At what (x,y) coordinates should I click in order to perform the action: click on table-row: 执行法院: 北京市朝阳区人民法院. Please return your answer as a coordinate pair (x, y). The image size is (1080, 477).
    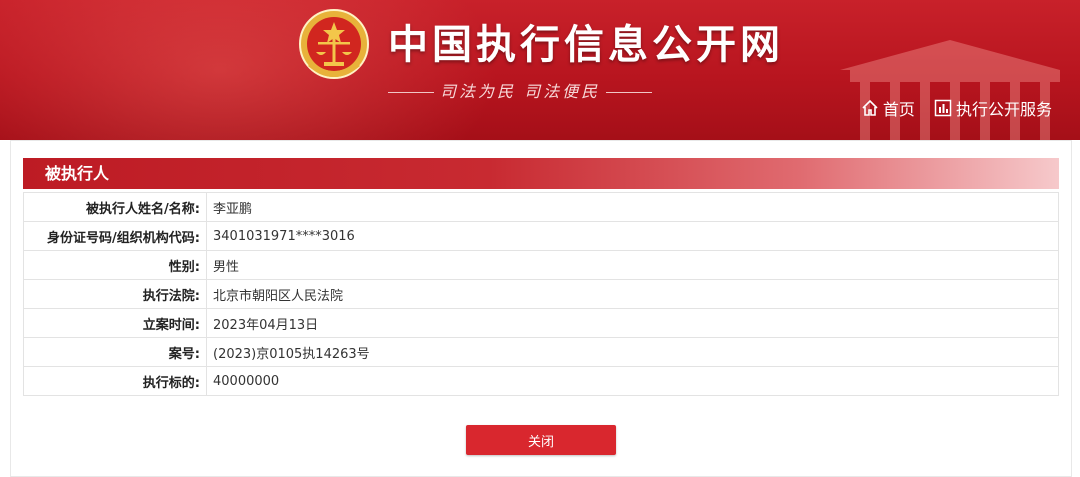
    Looking at the image, I should click on (541, 294).